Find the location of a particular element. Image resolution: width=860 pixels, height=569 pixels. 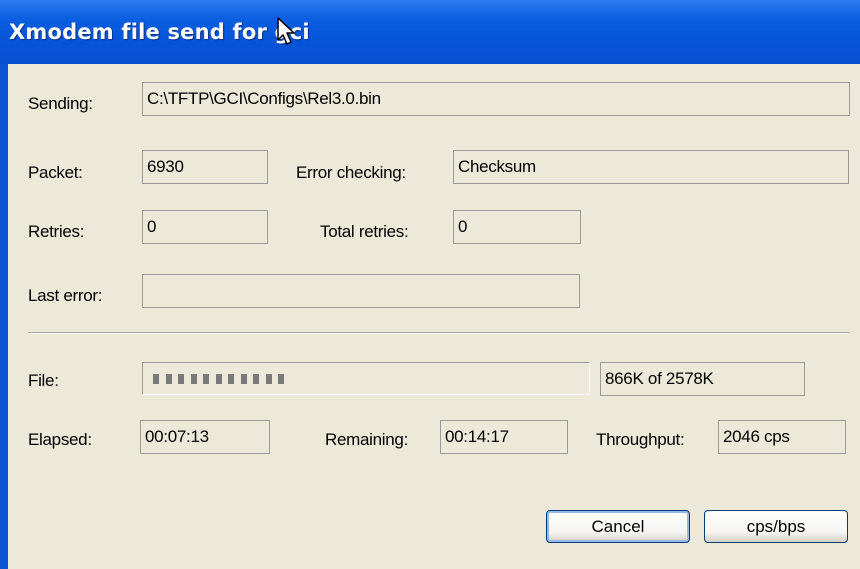

last-error-field is located at coordinates (361, 291).